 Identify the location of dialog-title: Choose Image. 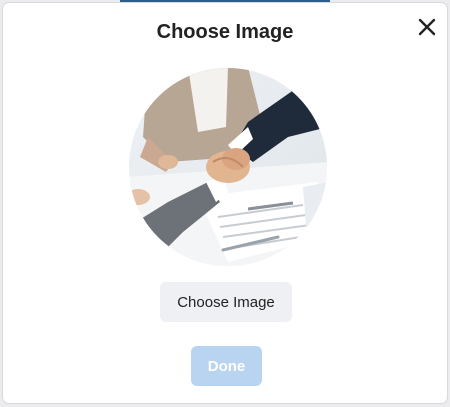
(225, 32).